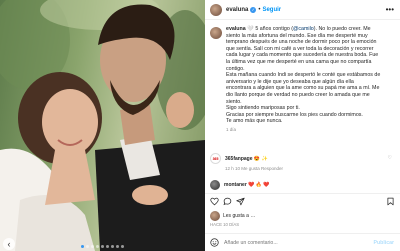  I want to click on follow-button: Seguir, so click(271, 10).